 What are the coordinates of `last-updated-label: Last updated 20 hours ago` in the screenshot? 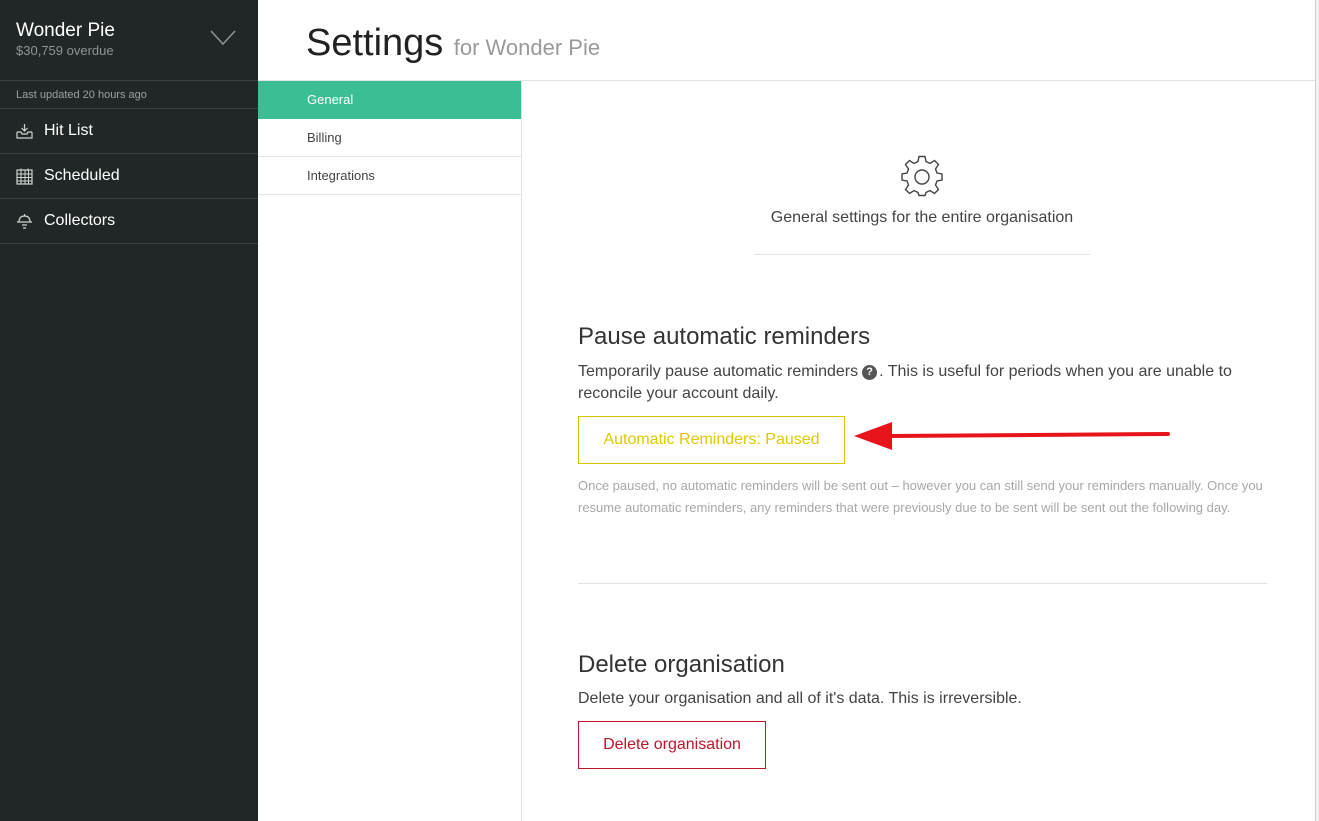 It's located at (129, 95).